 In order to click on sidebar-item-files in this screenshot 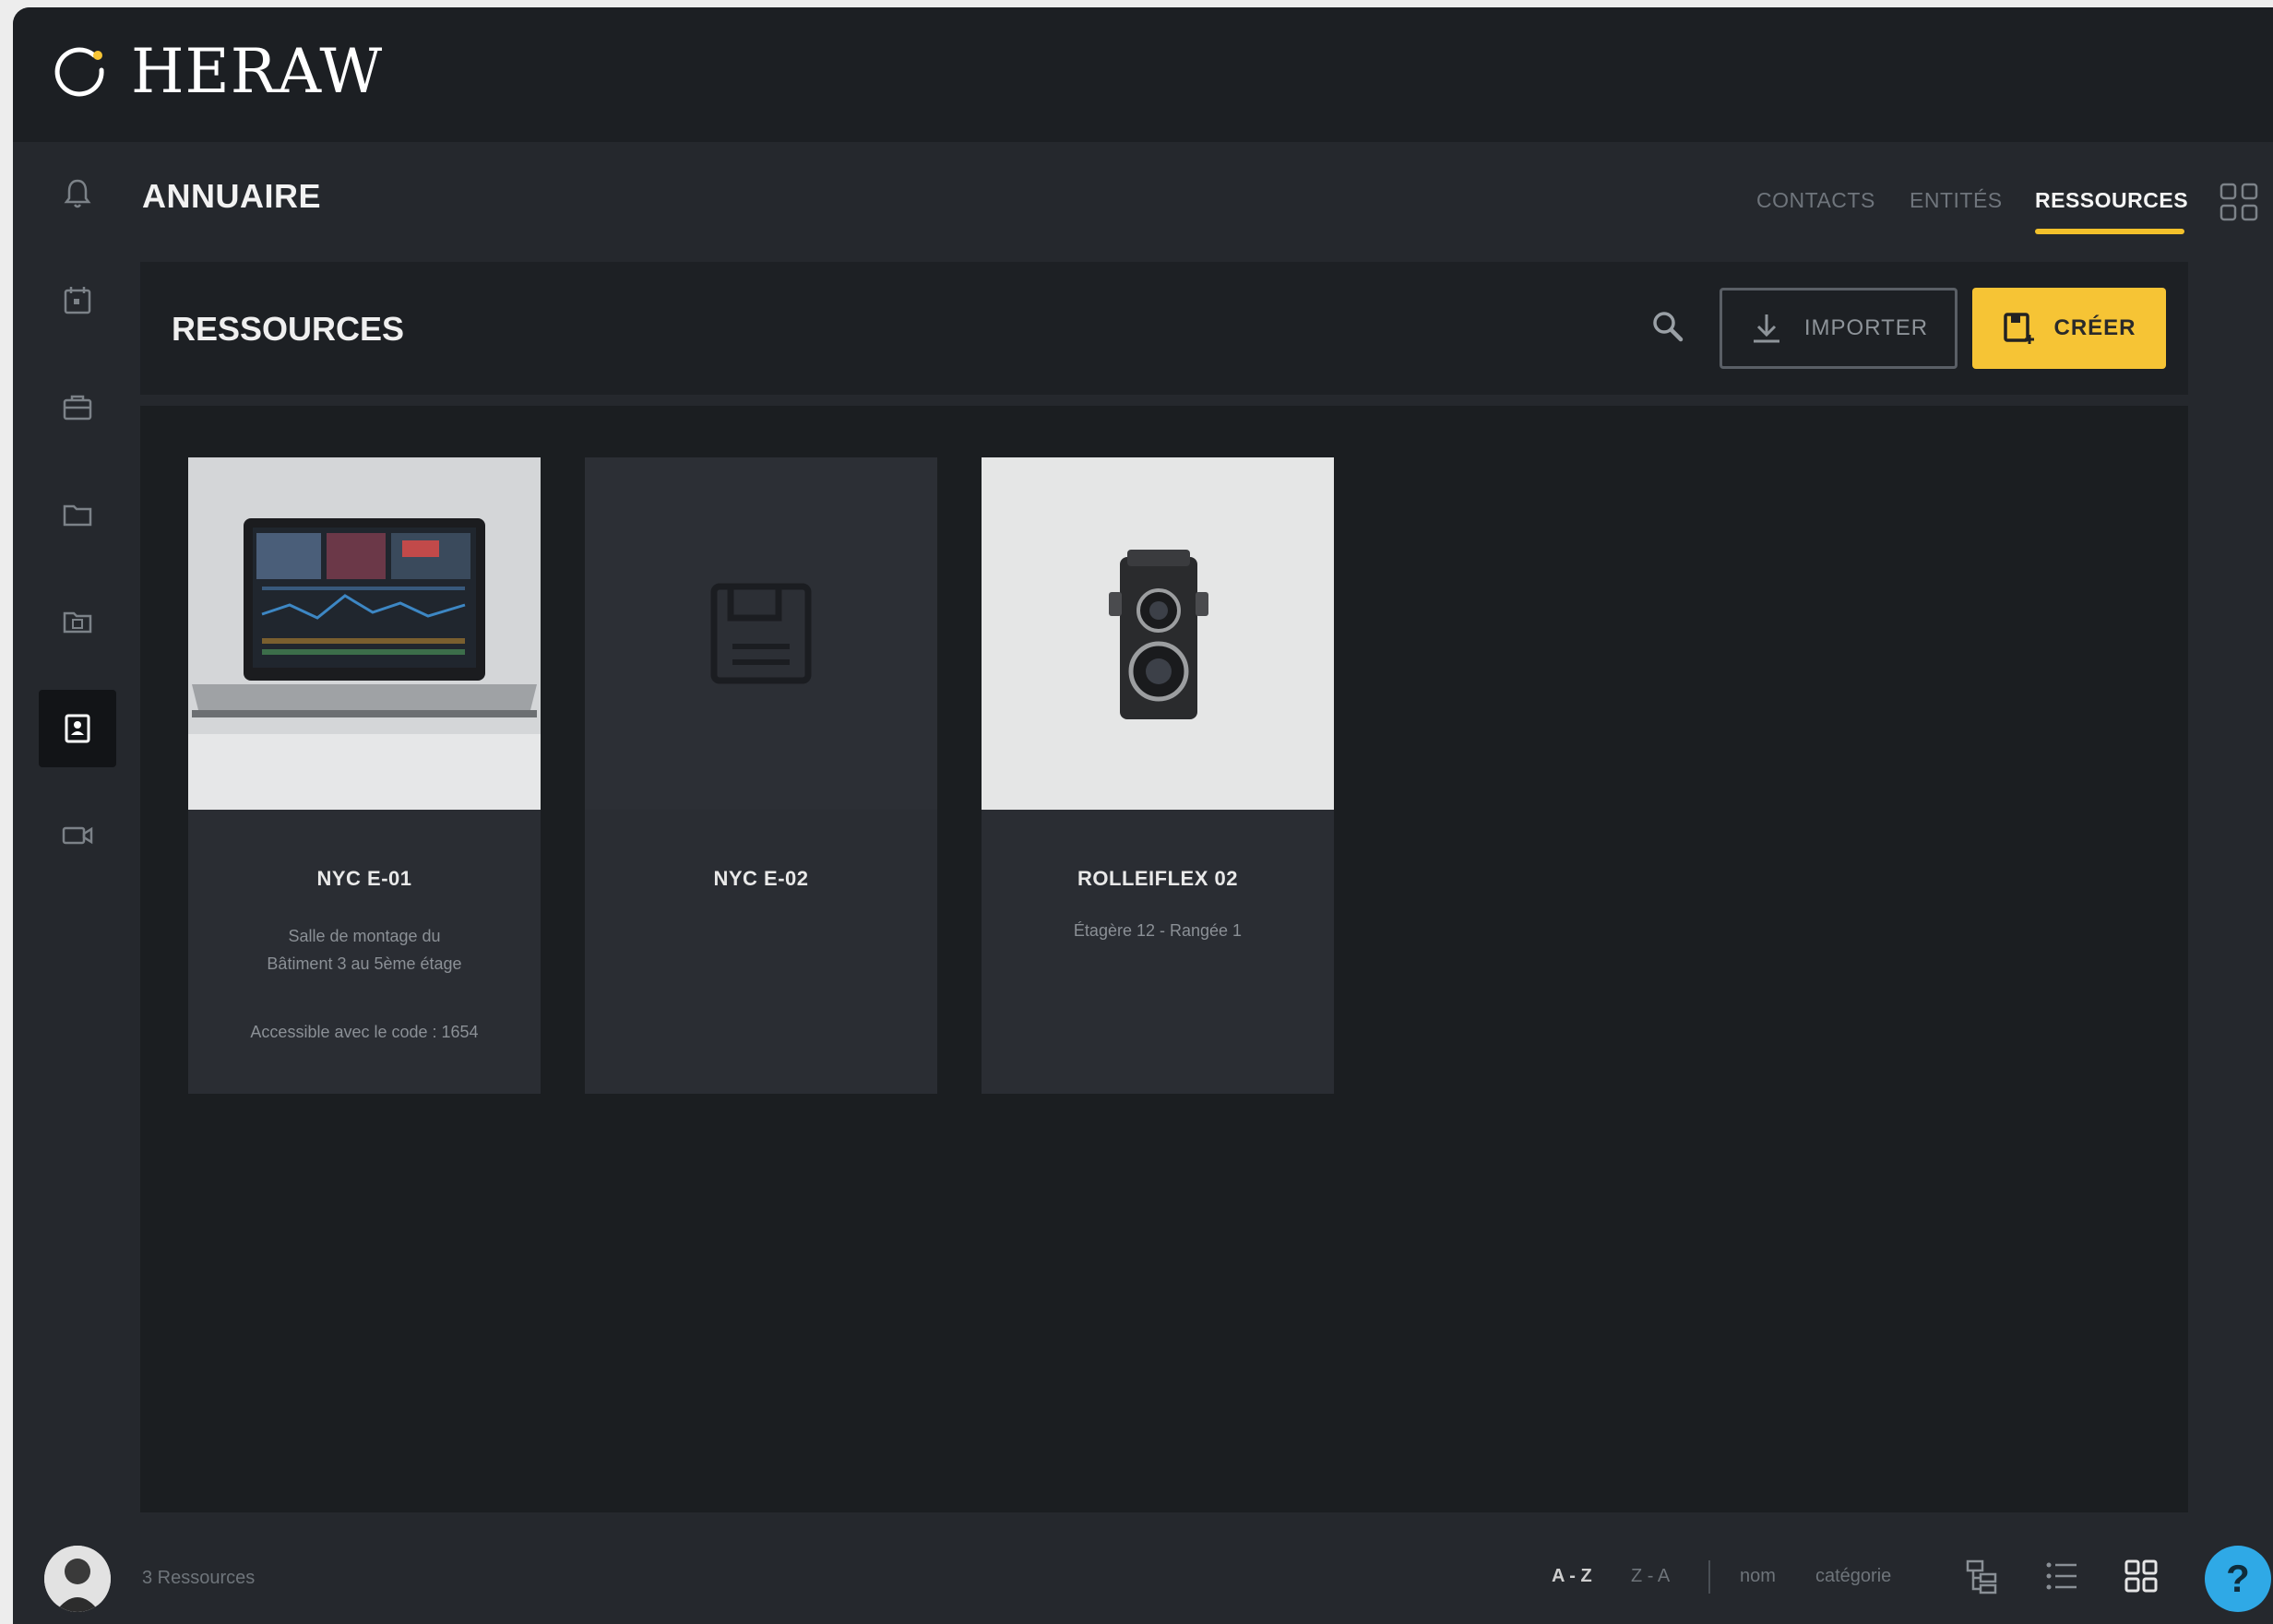, I will do `click(77, 514)`.